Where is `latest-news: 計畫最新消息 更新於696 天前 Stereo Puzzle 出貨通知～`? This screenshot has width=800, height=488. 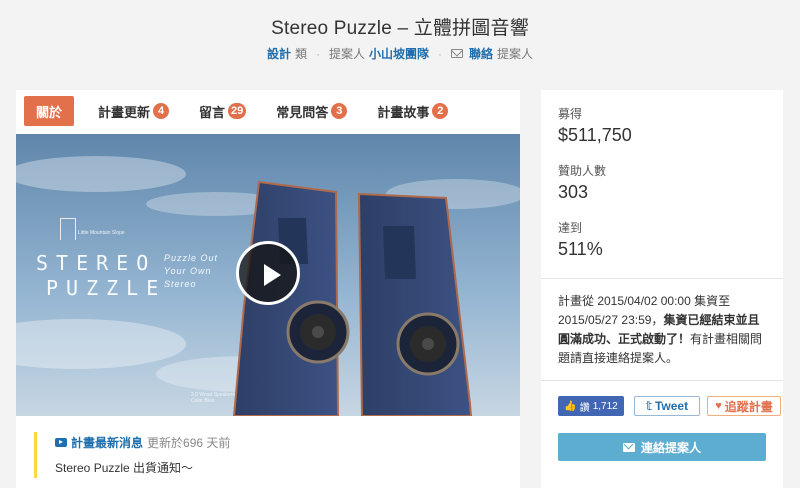
latest-news: 計畫最新消息 更新於696 天前 Stereo Puzzle 出貨通知～ is located at coordinates (269, 455).